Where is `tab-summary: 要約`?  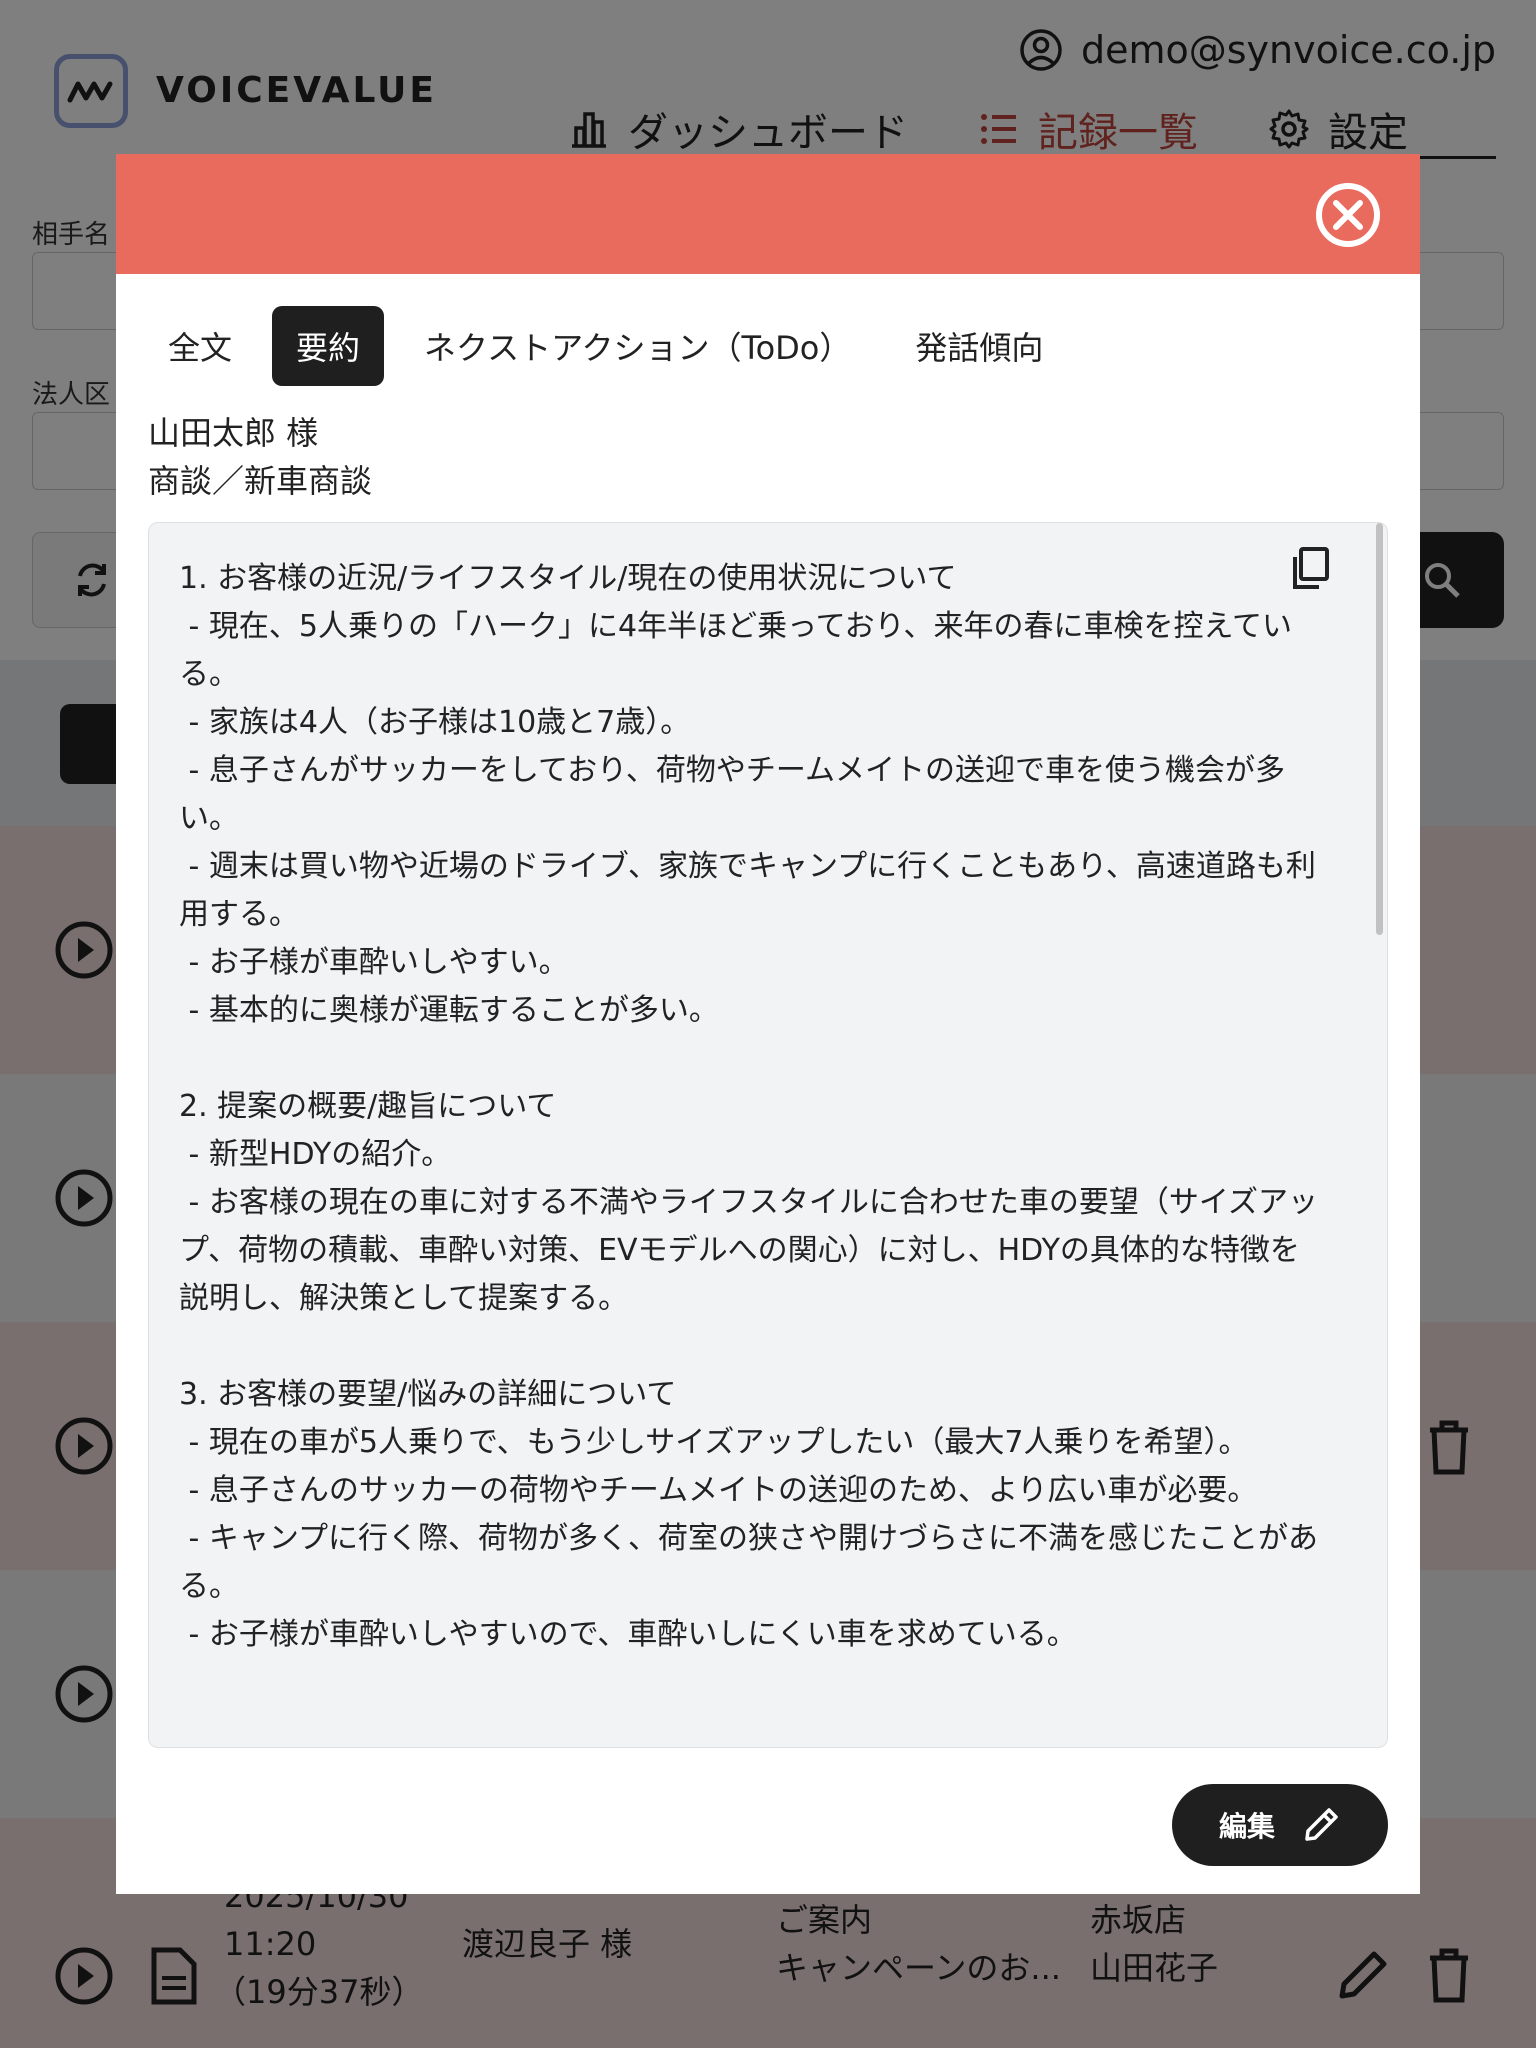
tab-summary: 要約 is located at coordinates (328, 346).